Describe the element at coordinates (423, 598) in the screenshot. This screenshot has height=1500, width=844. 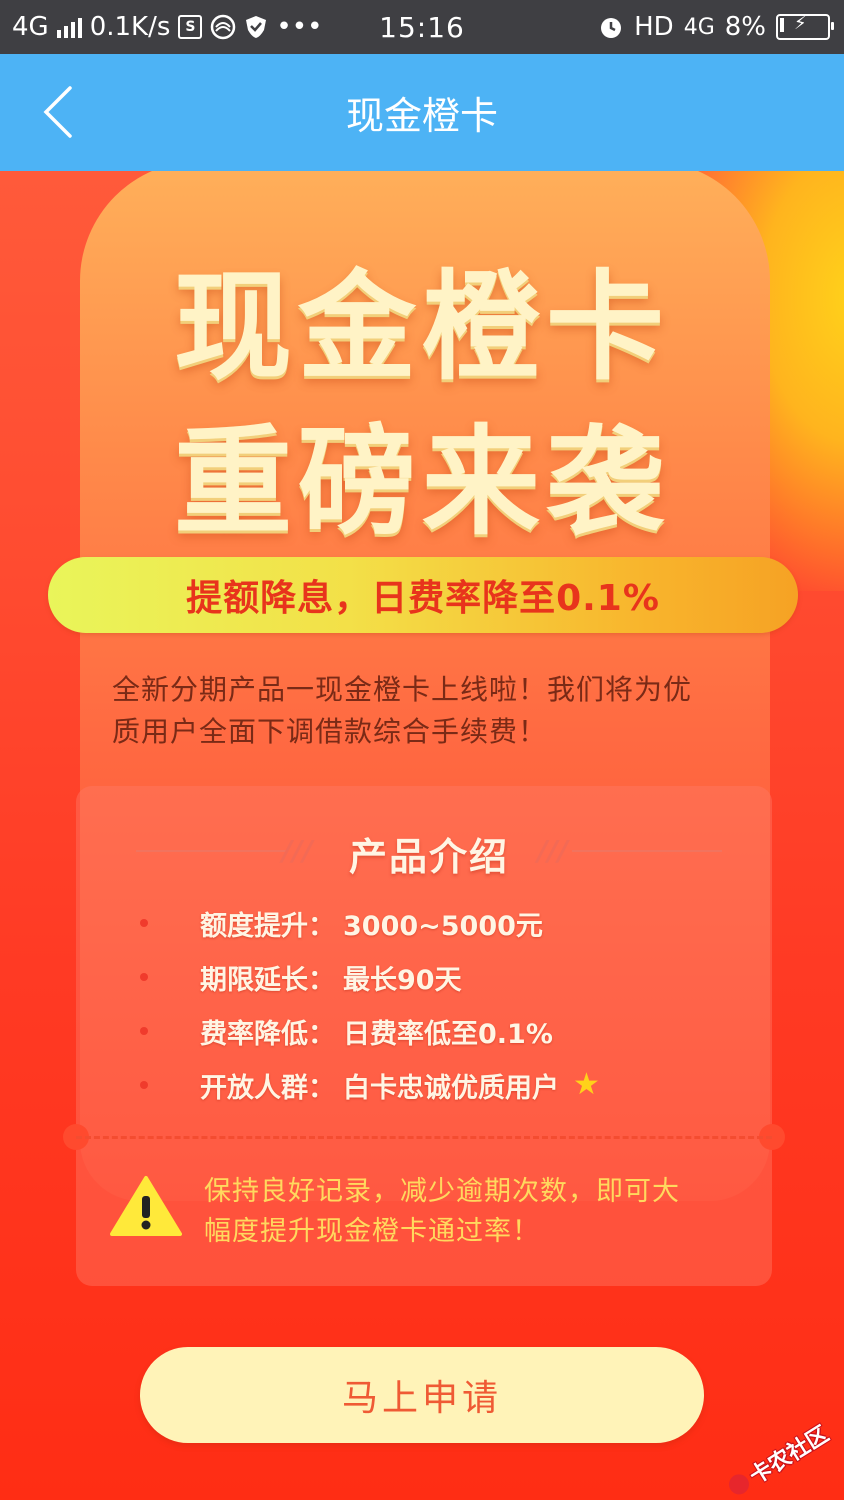
I see `highlight-text: 提额降息，日费率降至0.1%` at that location.